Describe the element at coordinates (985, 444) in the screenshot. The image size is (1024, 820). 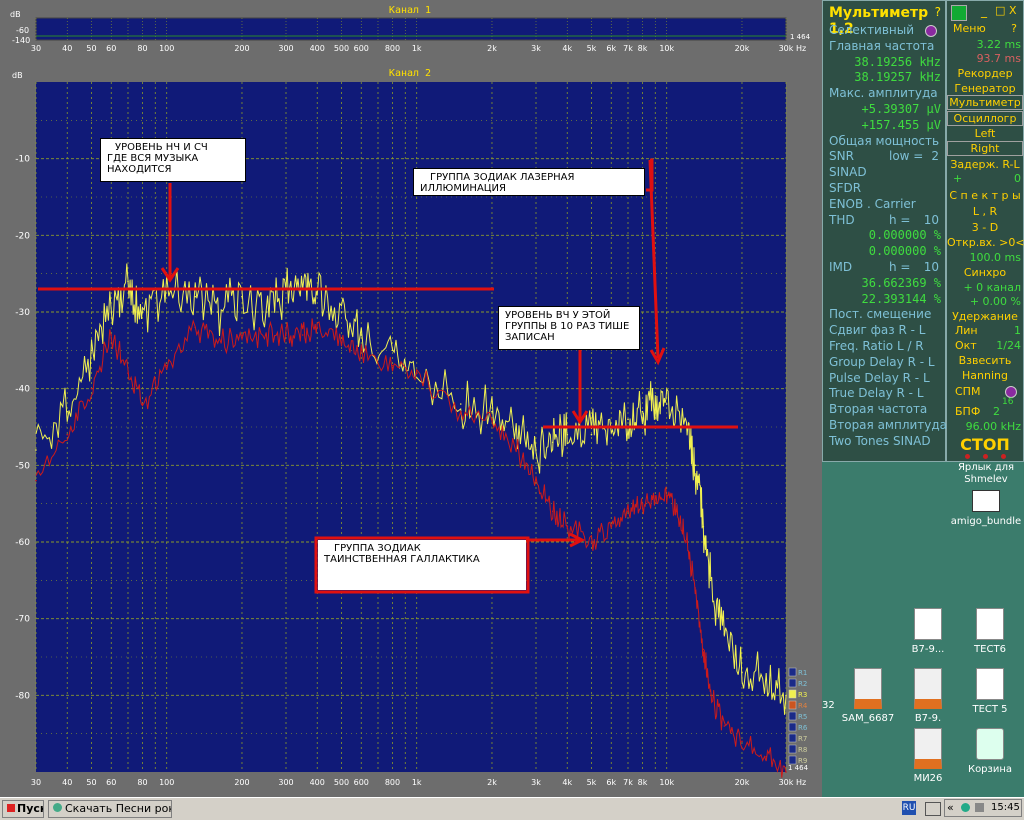
I see `stop-button: СТОП` at that location.